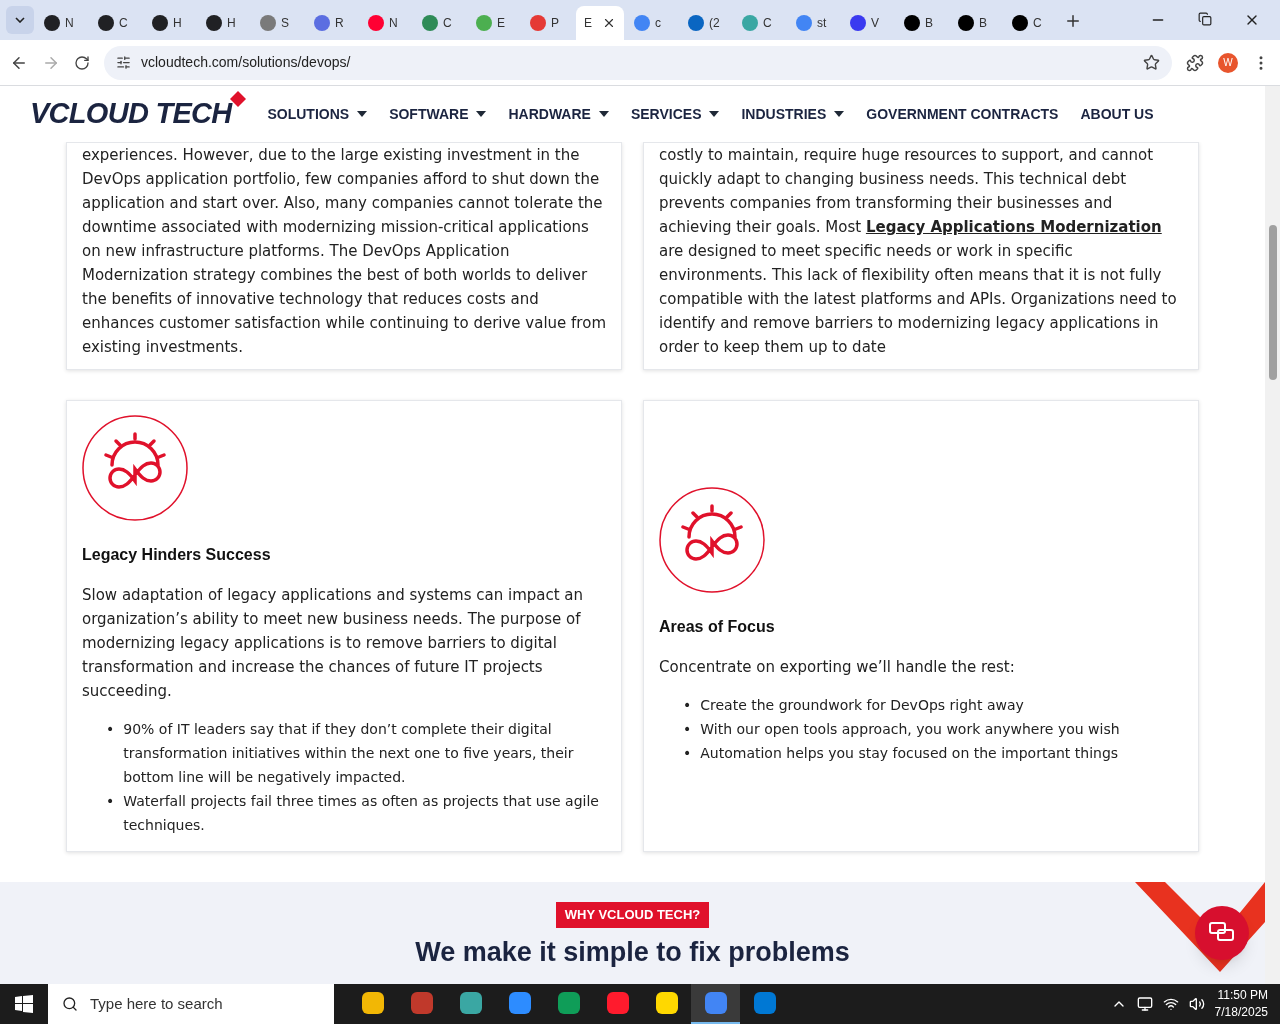 The height and width of the screenshot is (1024, 1280). I want to click on restore-icon, so click(1205, 19).